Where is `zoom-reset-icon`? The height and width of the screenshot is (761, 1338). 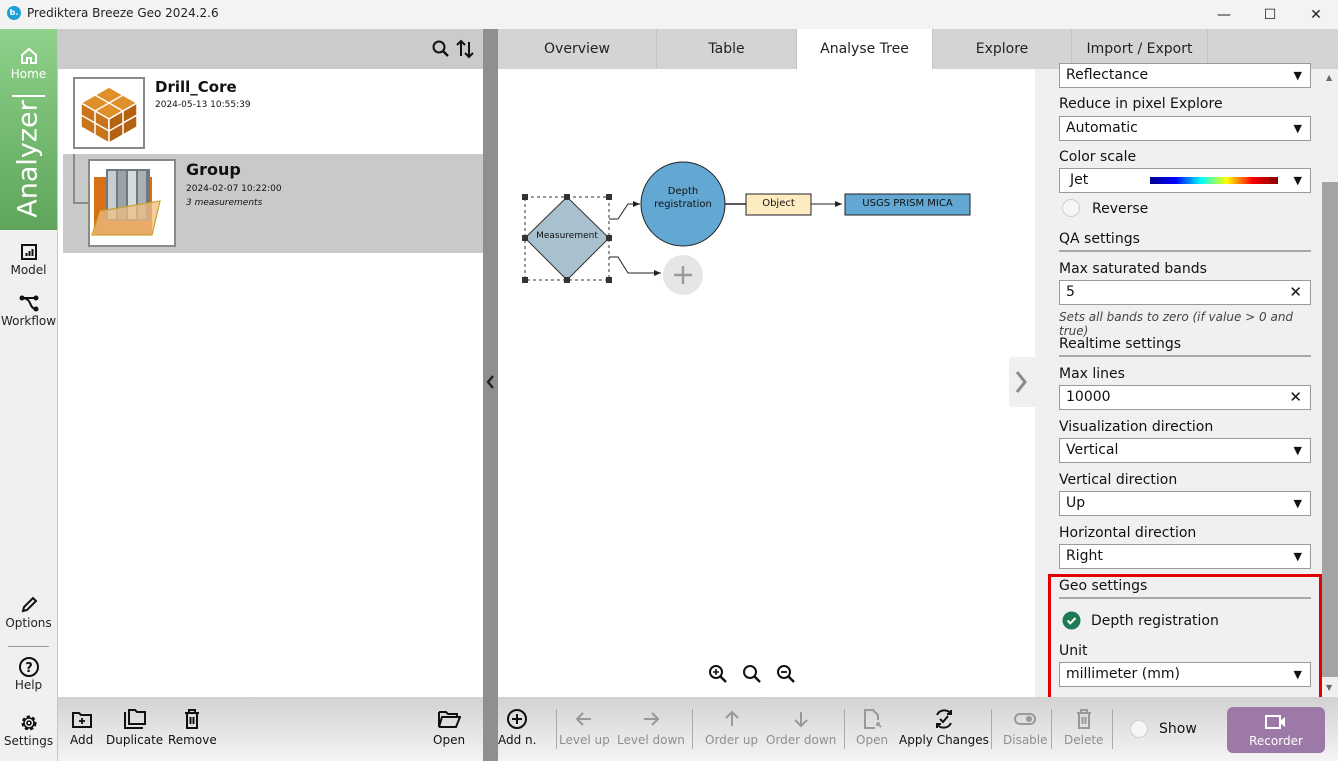
zoom-reset-icon is located at coordinates (752, 674).